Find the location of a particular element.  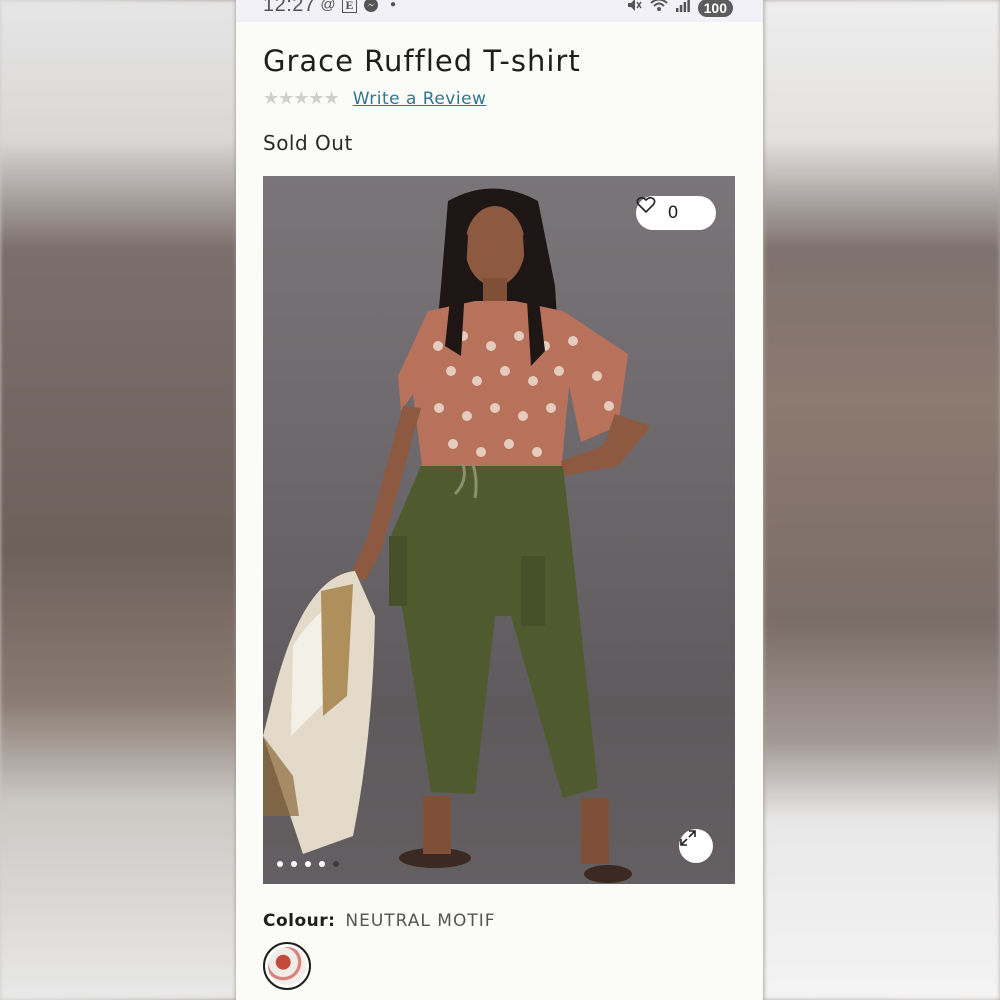

signal-icon is located at coordinates (682, 8).